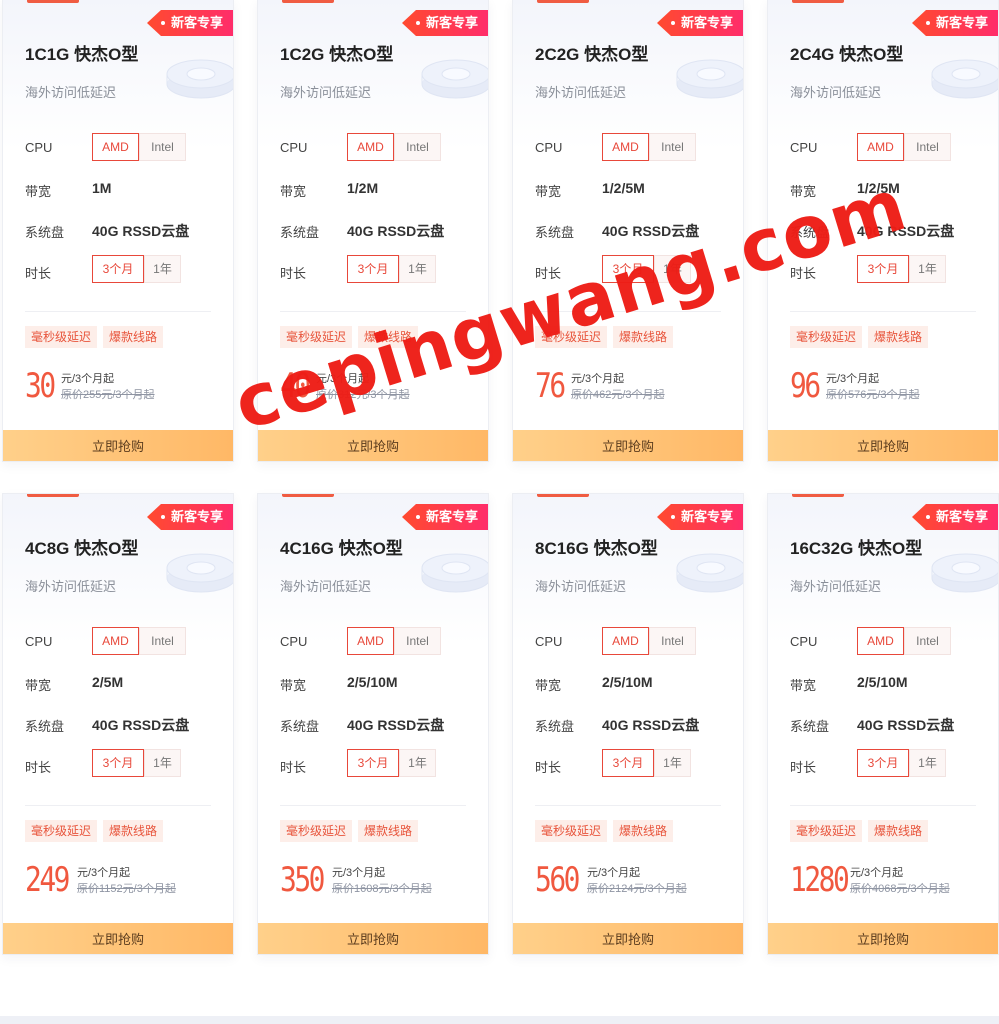 The image size is (999, 1024). I want to click on price-value: 249, so click(47, 880).